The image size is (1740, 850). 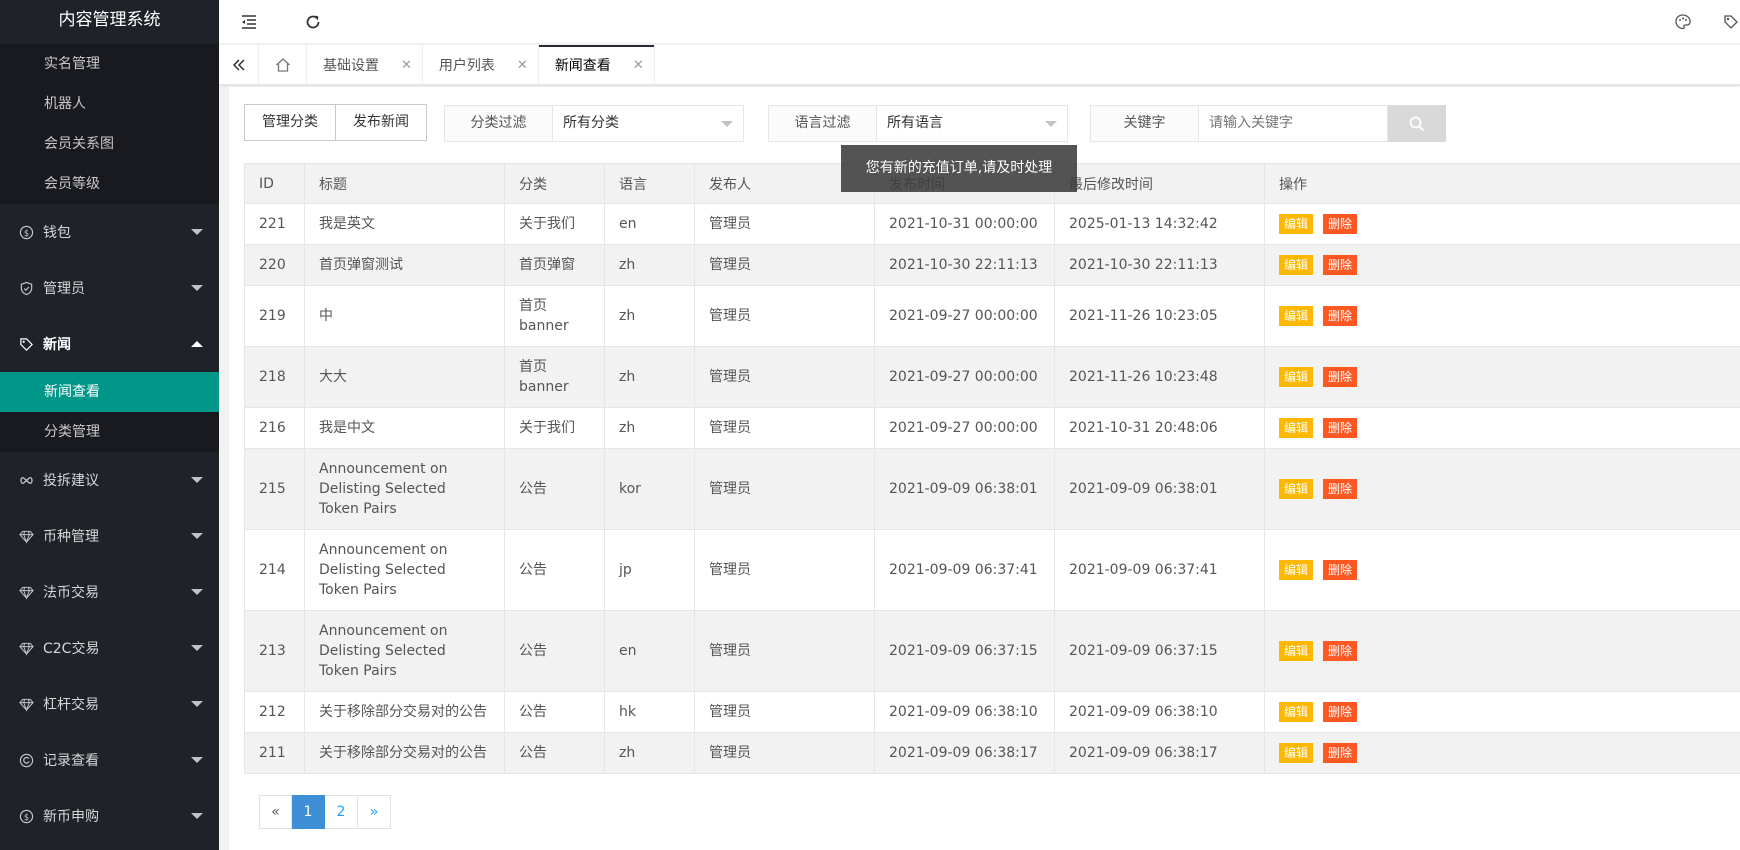 What do you see at coordinates (283, 65) in the screenshot?
I see `tab-home` at bounding box center [283, 65].